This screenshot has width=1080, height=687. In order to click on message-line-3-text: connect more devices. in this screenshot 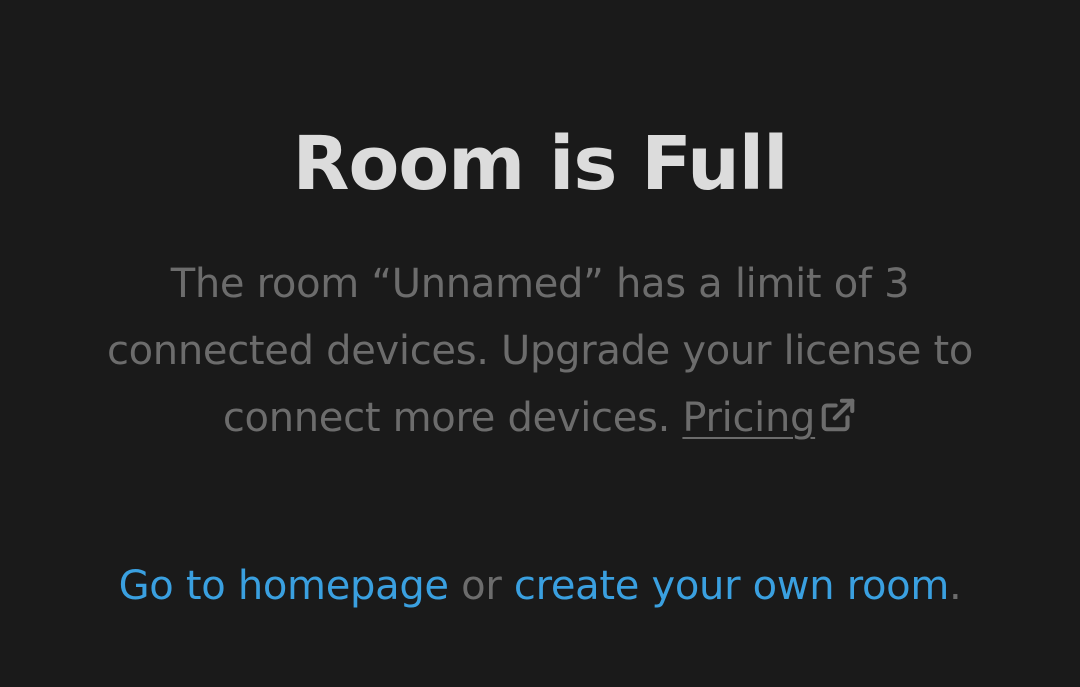, I will do `click(446, 418)`.